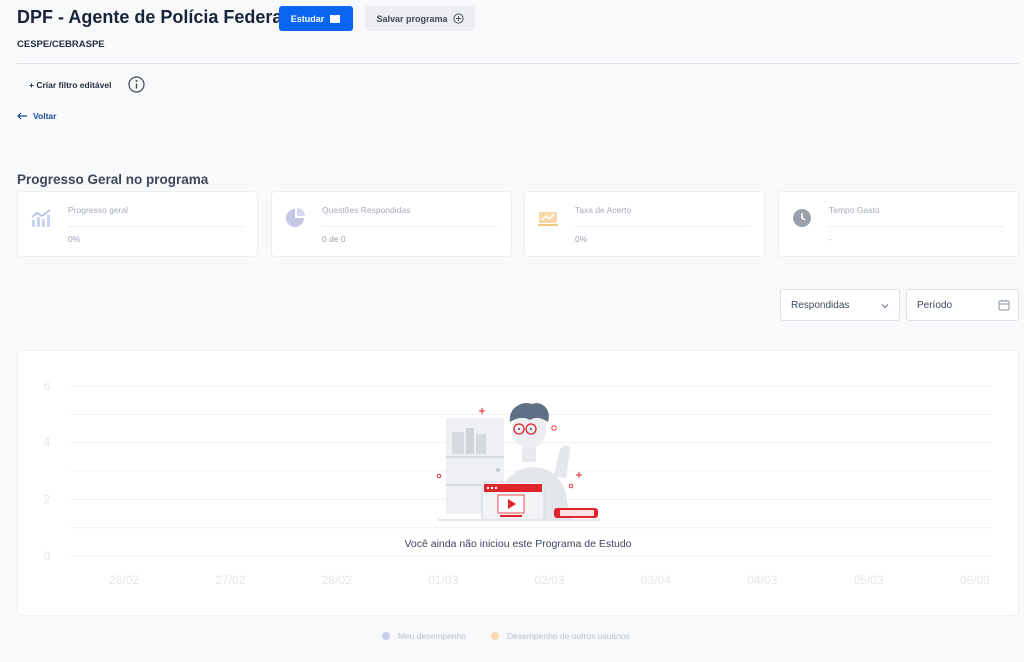  Describe the element at coordinates (152, 17) in the screenshot. I see `page-title: DPF - Agente de Polícia Federal` at that location.